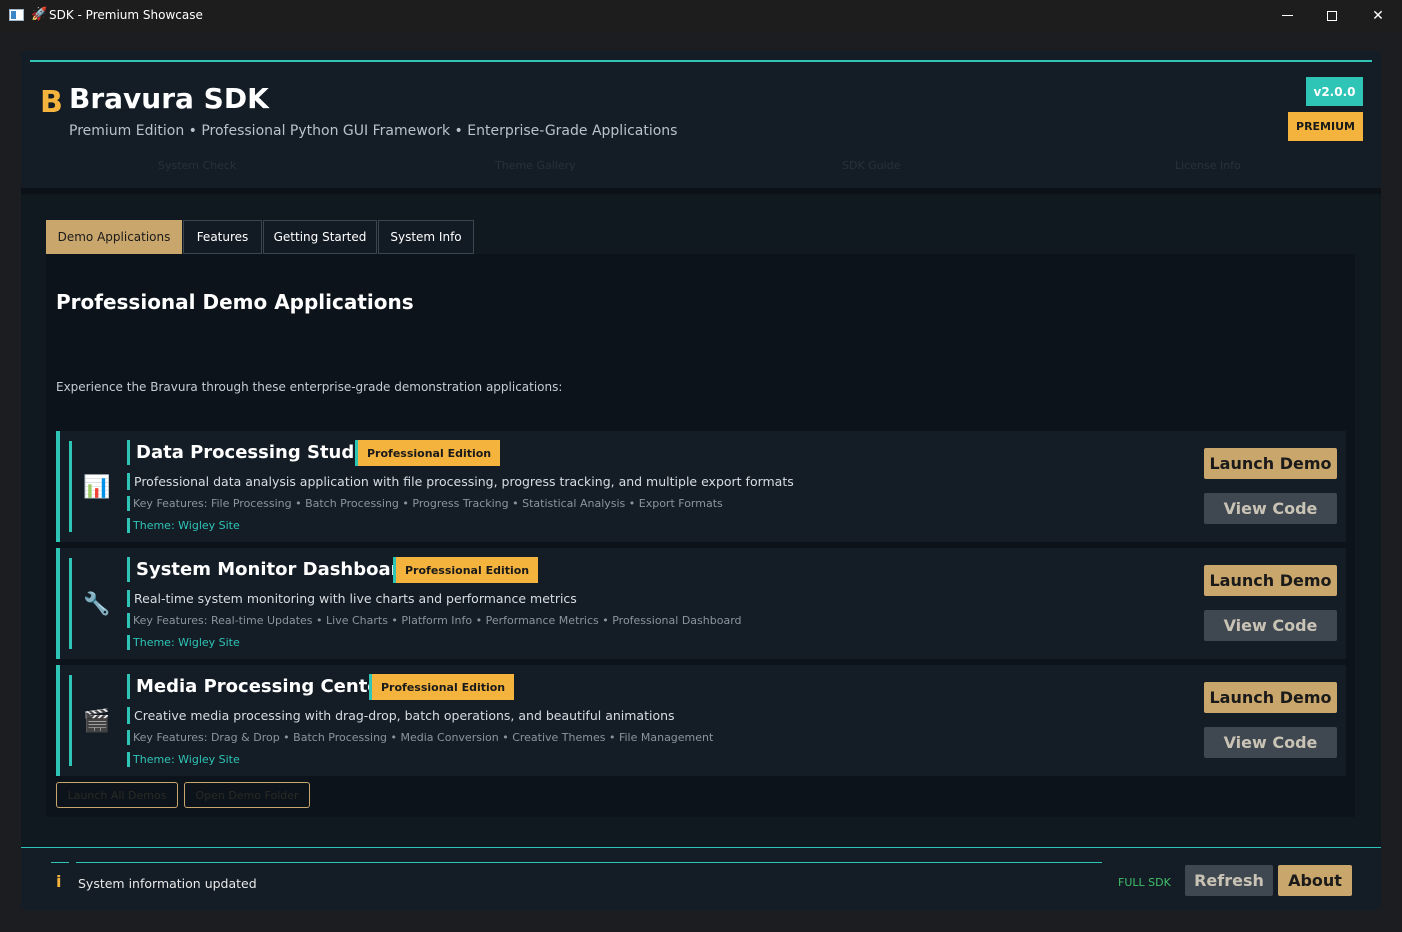 The height and width of the screenshot is (932, 1402). What do you see at coordinates (126, 15) in the screenshot?
I see `window-title: SDK - Premium Showcase` at bounding box center [126, 15].